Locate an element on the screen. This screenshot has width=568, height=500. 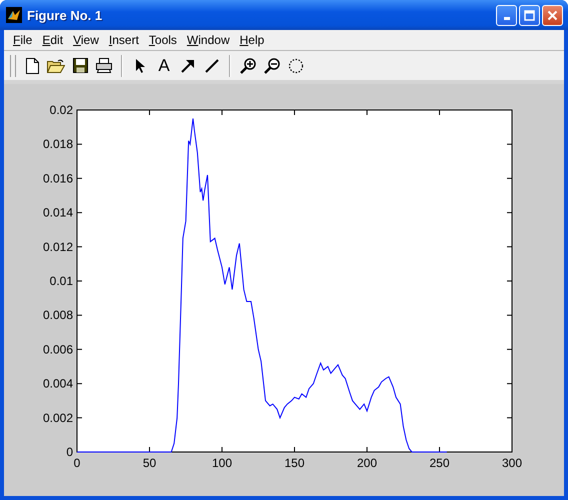
tick-label: 300 is located at coordinates (512, 463).